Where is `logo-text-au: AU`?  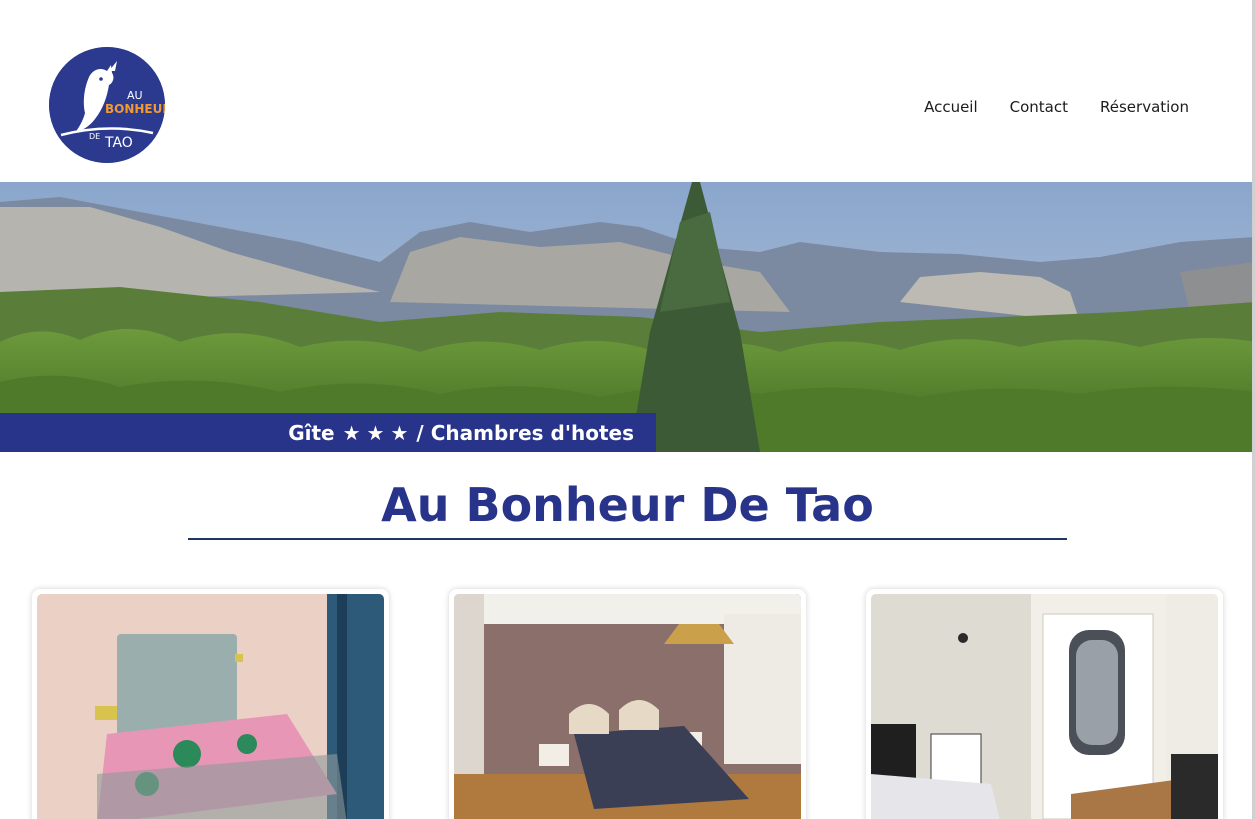 logo-text-au: AU is located at coordinates (135, 95).